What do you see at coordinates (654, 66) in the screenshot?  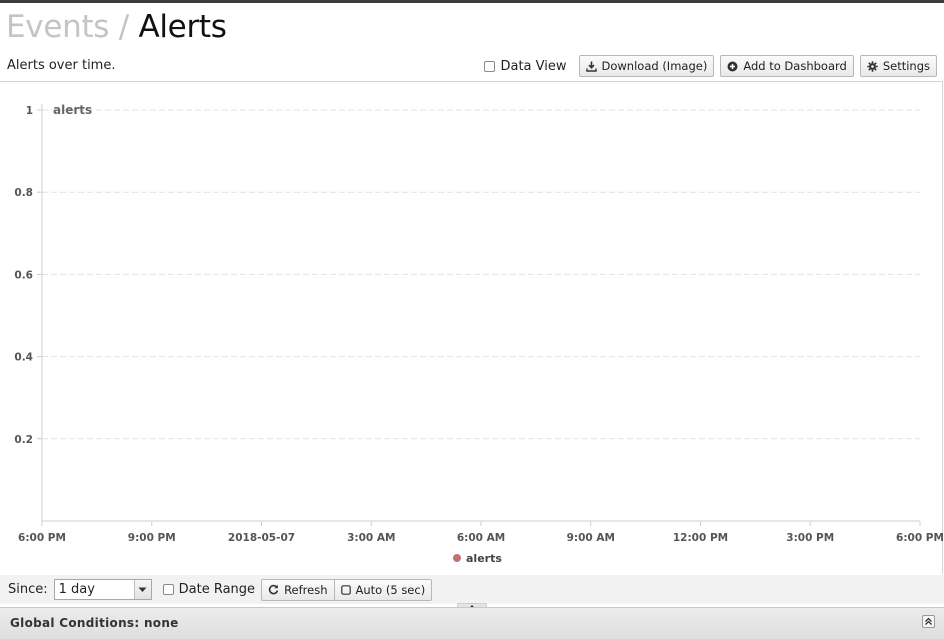 I see `download-label: Download (Image)` at bounding box center [654, 66].